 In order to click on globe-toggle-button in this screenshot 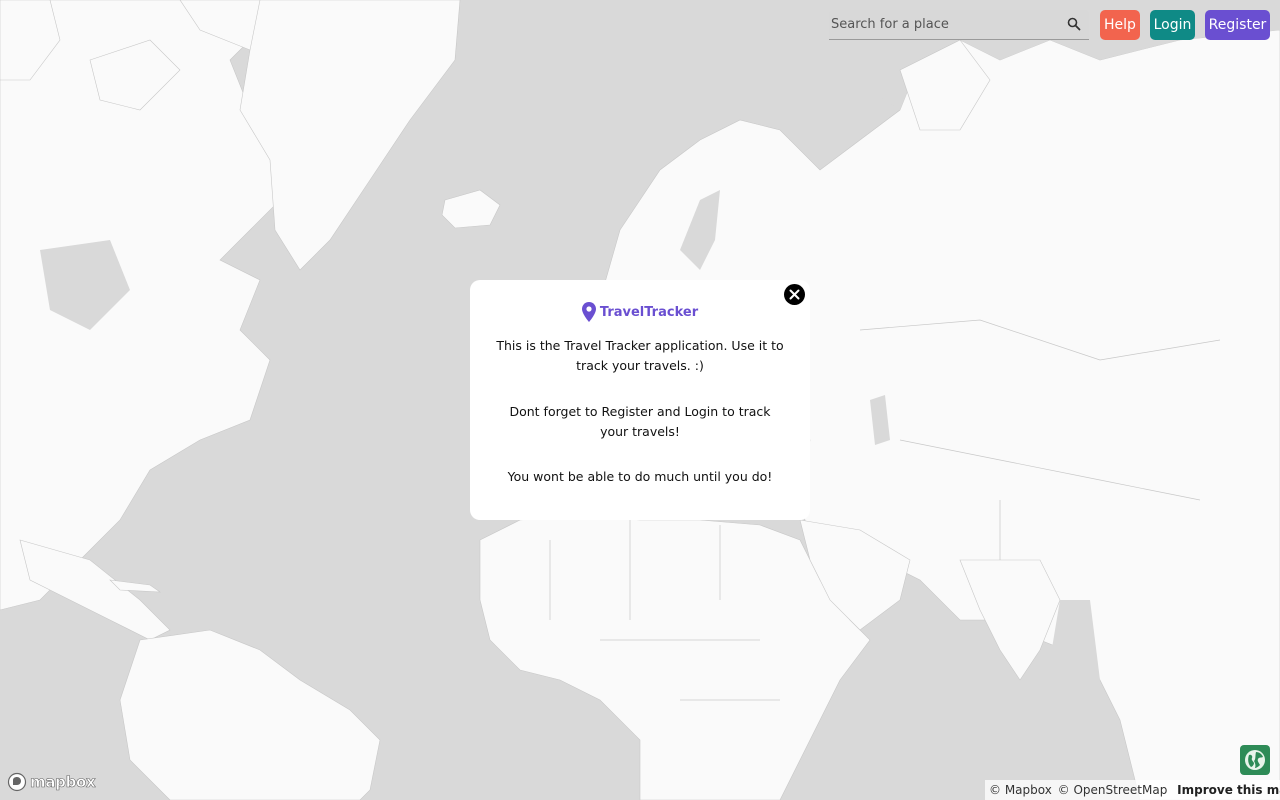, I will do `click(1255, 760)`.